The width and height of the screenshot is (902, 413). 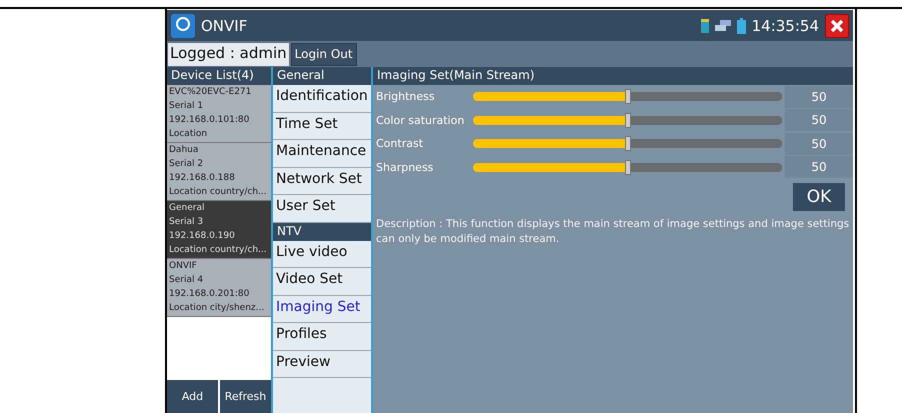 What do you see at coordinates (322, 336) in the screenshot?
I see `menu-item: Profiles` at bounding box center [322, 336].